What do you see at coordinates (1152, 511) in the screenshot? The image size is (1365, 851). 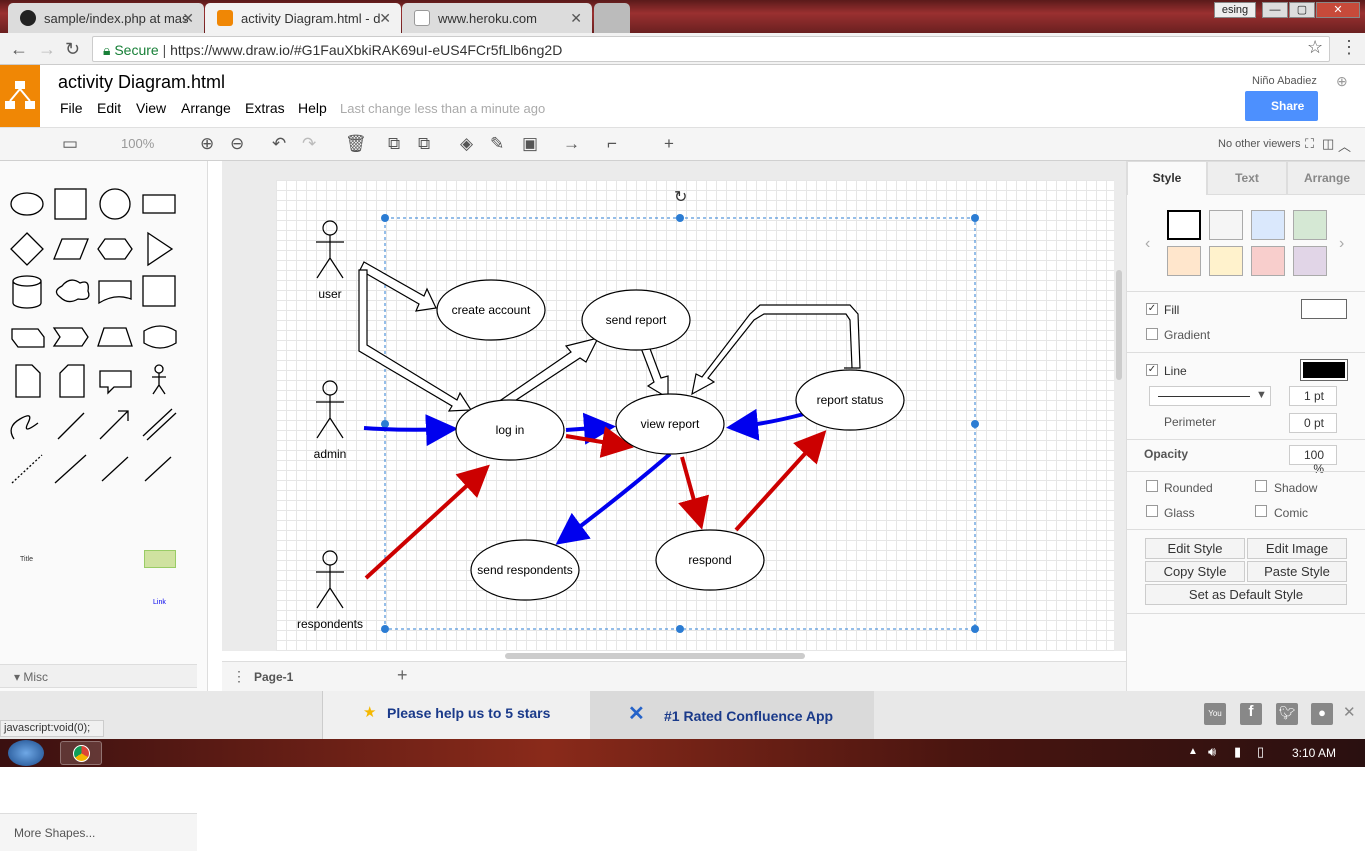 I see `glass-checkbox` at bounding box center [1152, 511].